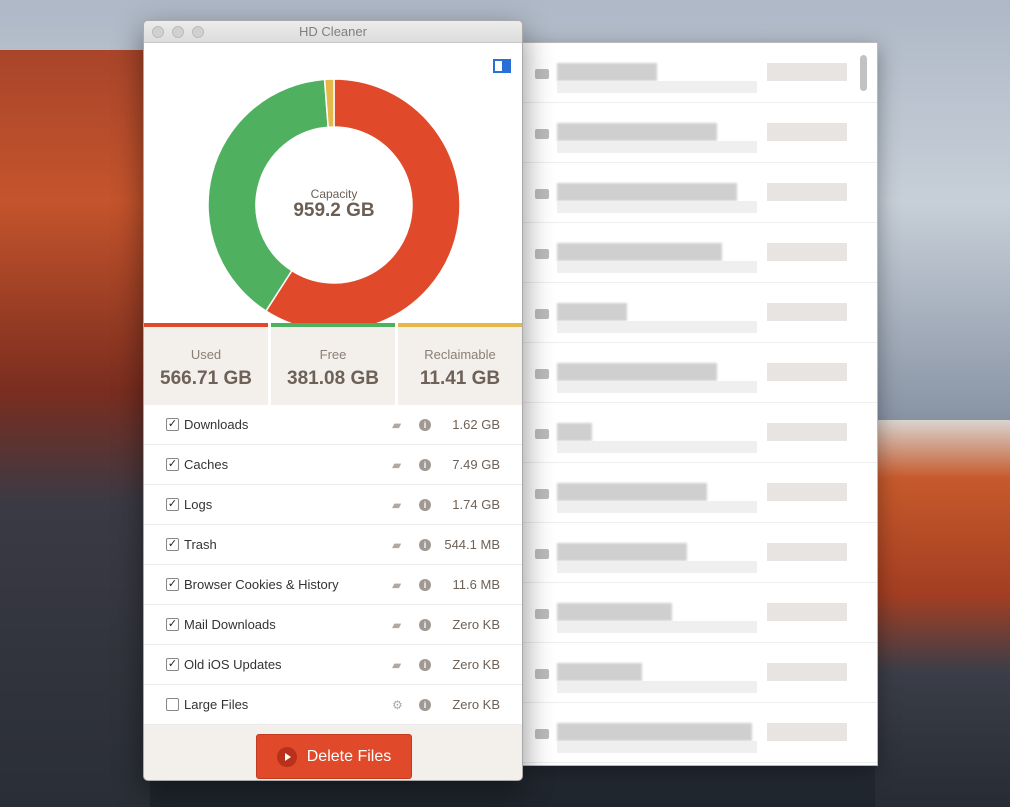 This screenshot has width=1010, height=807. I want to click on window-title: HD Cleaner, so click(333, 31).